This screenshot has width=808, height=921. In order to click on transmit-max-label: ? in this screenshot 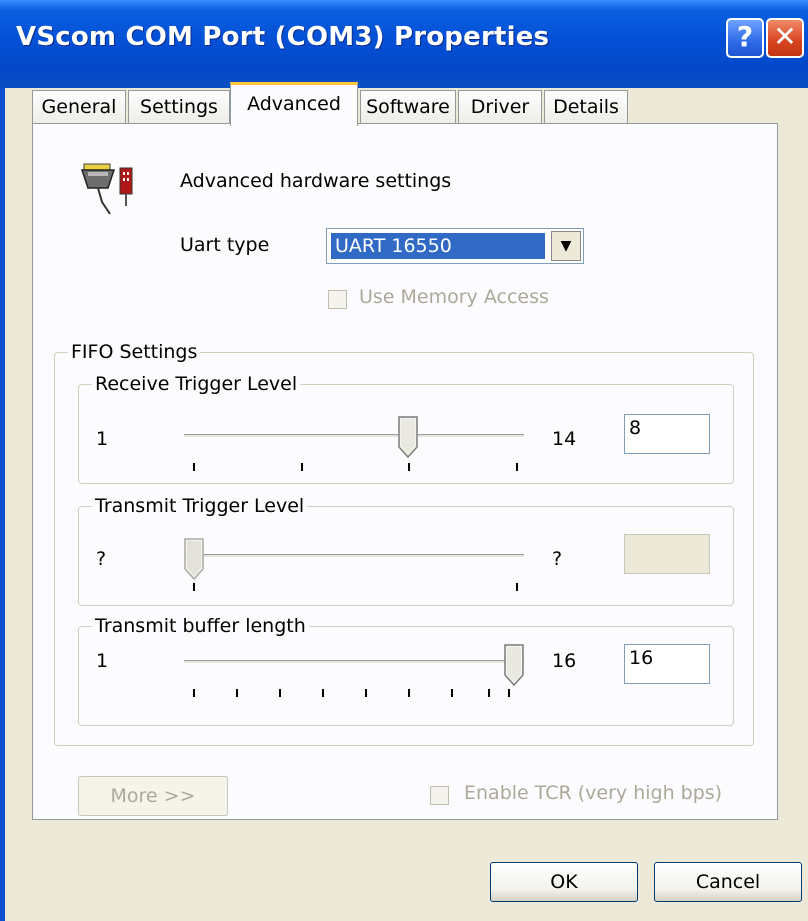, I will do `click(557, 559)`.